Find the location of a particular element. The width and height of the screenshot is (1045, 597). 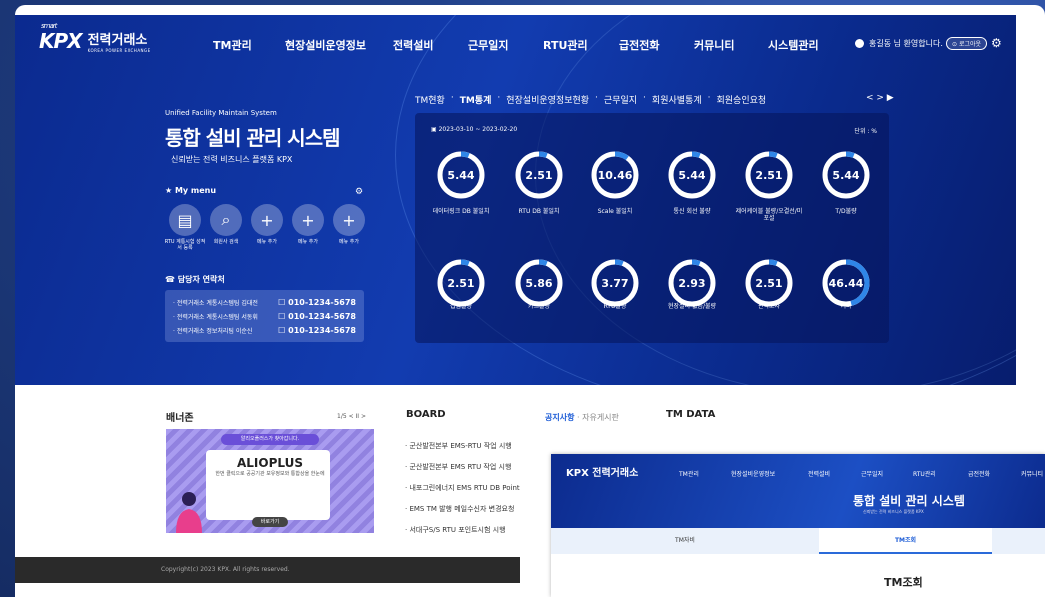

list-item: · 내포그린에너지 EMS RTU DB Point is located at coordinates (471, 492).